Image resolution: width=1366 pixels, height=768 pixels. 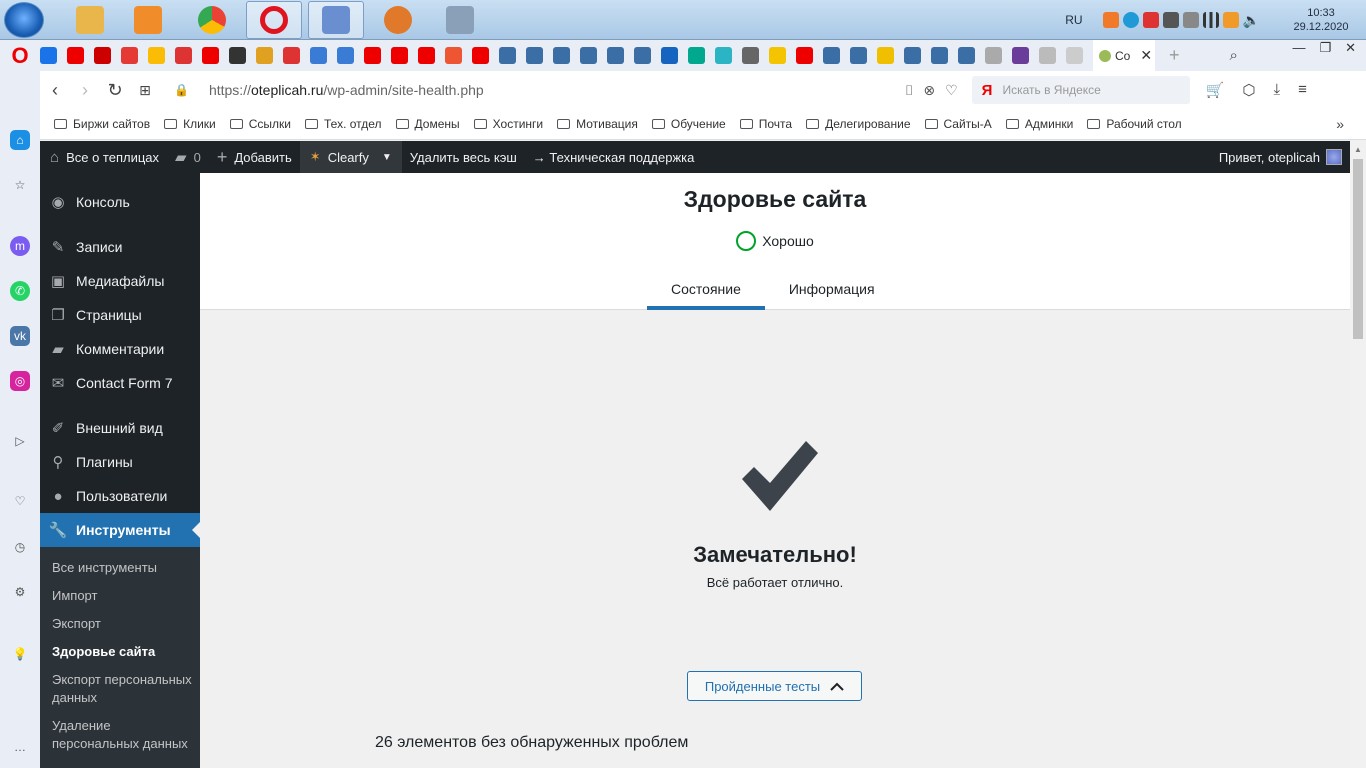 What do you see at coordinates (1280, 157) in the screenshot?
I see `my-account: Привет, oteplicah` at bounding box center [1280, 157].